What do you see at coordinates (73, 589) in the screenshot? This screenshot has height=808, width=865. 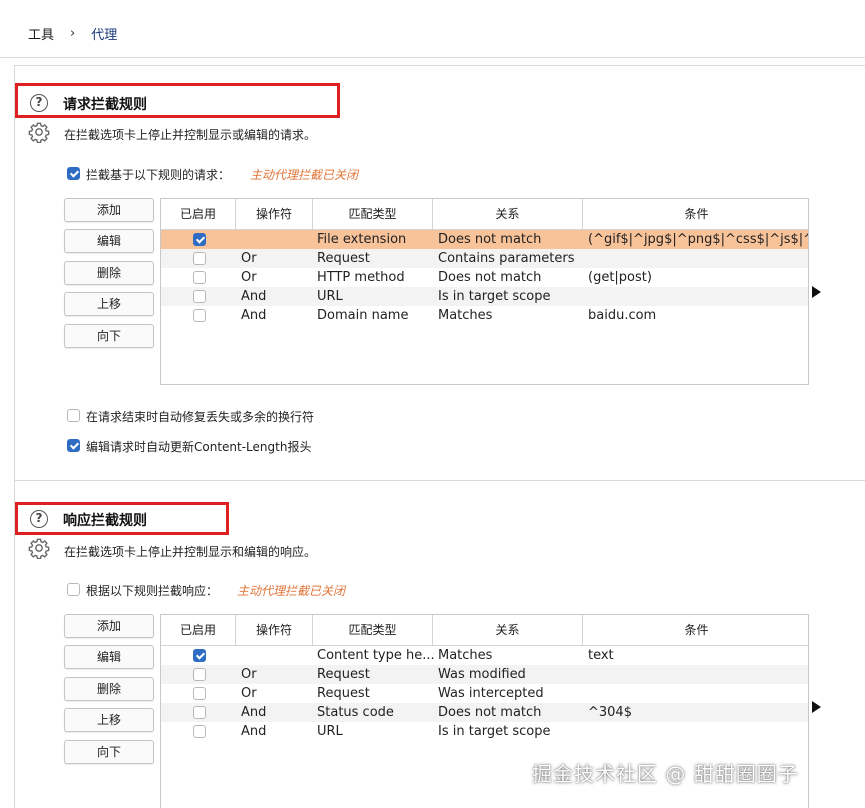 I see `response-intercept-checkbox` at bounding box center [73, 589].